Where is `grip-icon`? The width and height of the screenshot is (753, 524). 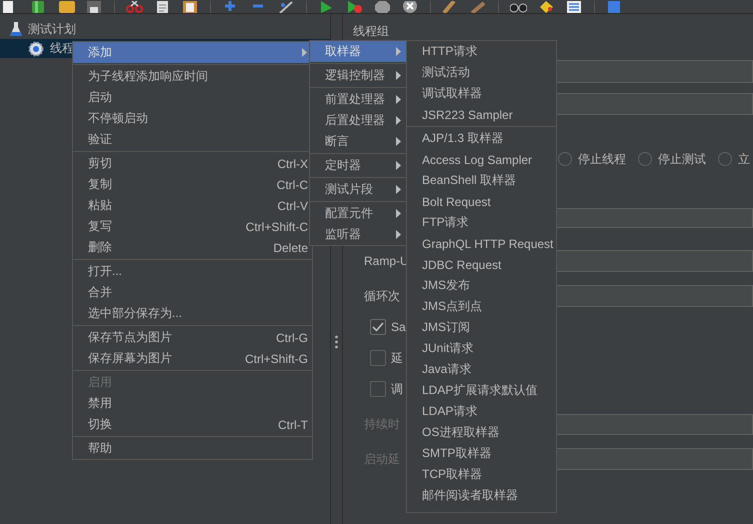 grip-icon is located at coordinates (336, 342).